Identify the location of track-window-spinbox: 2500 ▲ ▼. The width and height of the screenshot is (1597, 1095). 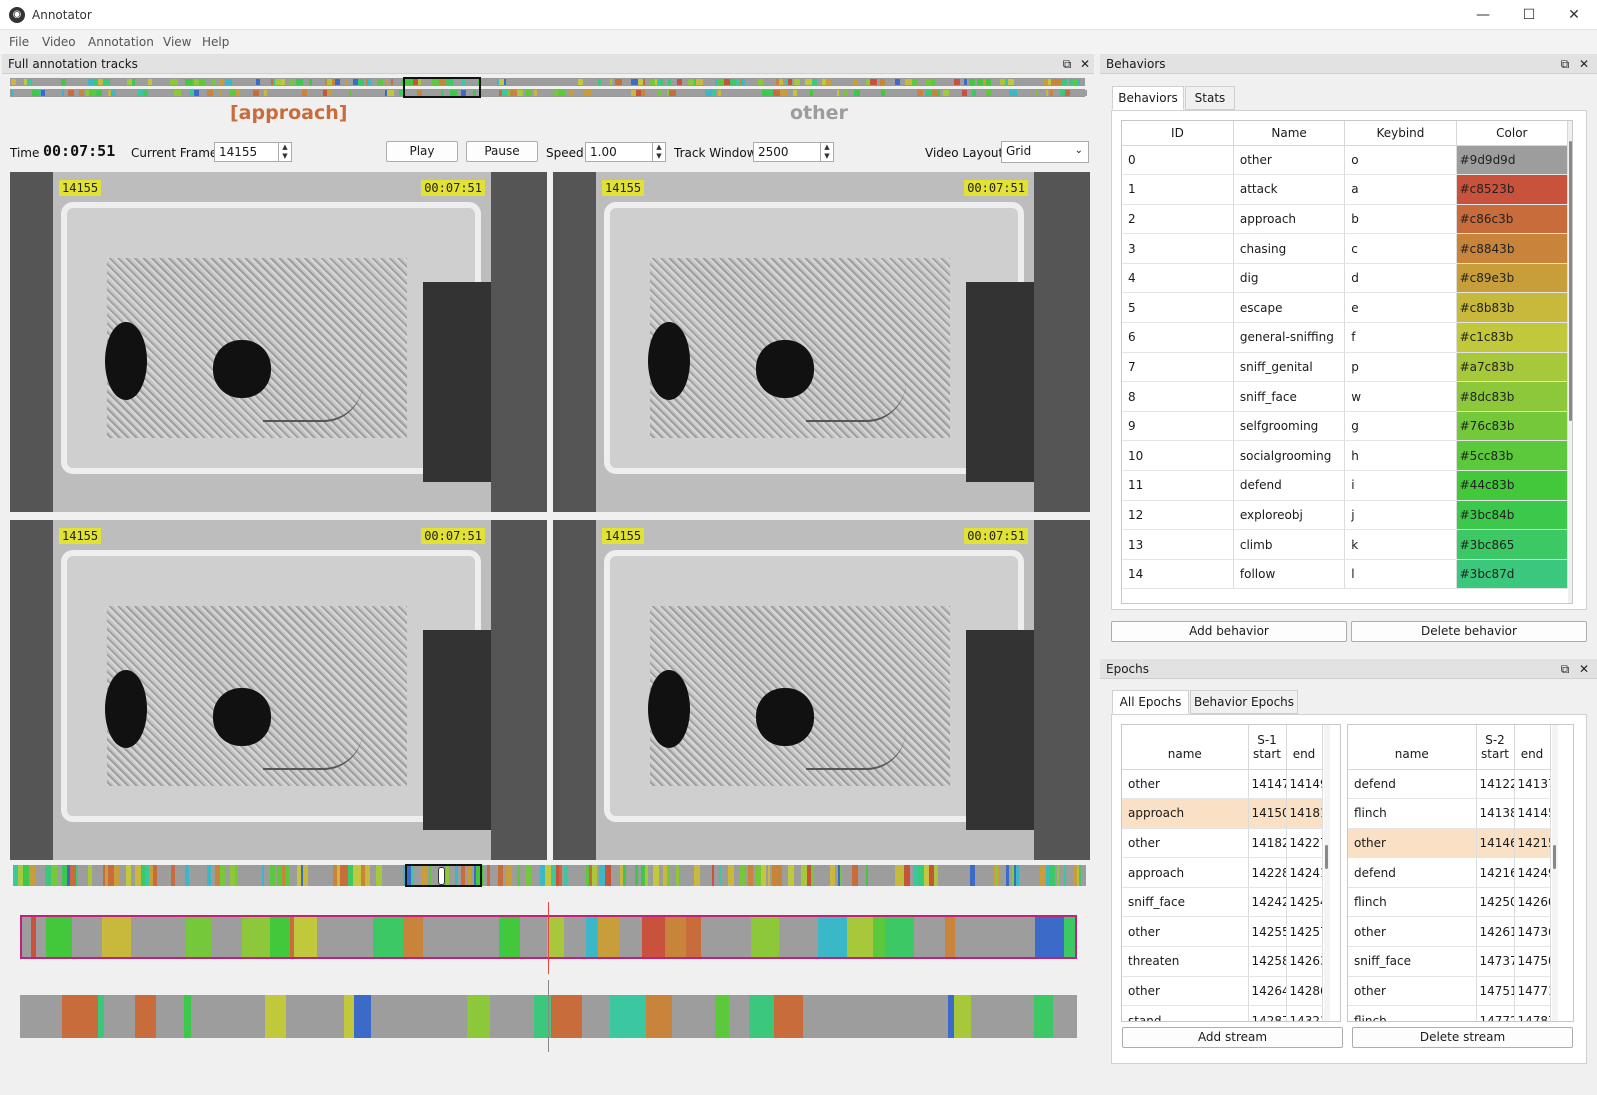
(793, 152).